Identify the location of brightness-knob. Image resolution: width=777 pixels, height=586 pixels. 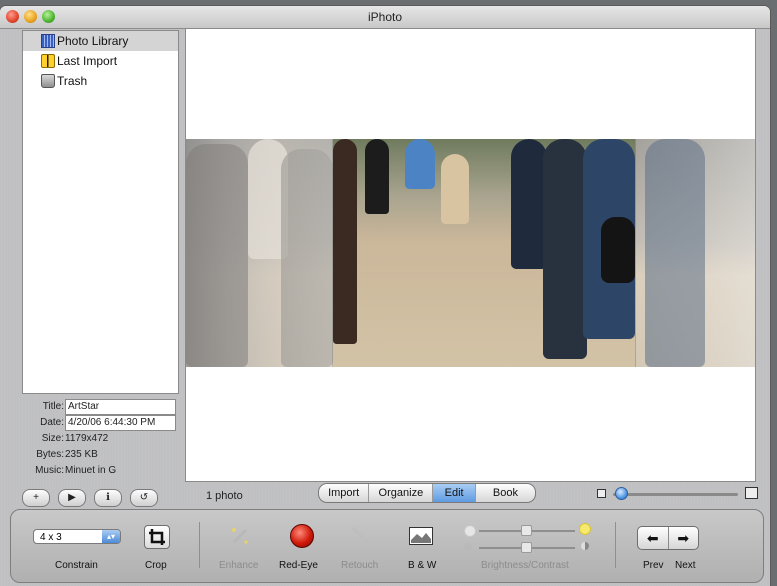
(526, 530).